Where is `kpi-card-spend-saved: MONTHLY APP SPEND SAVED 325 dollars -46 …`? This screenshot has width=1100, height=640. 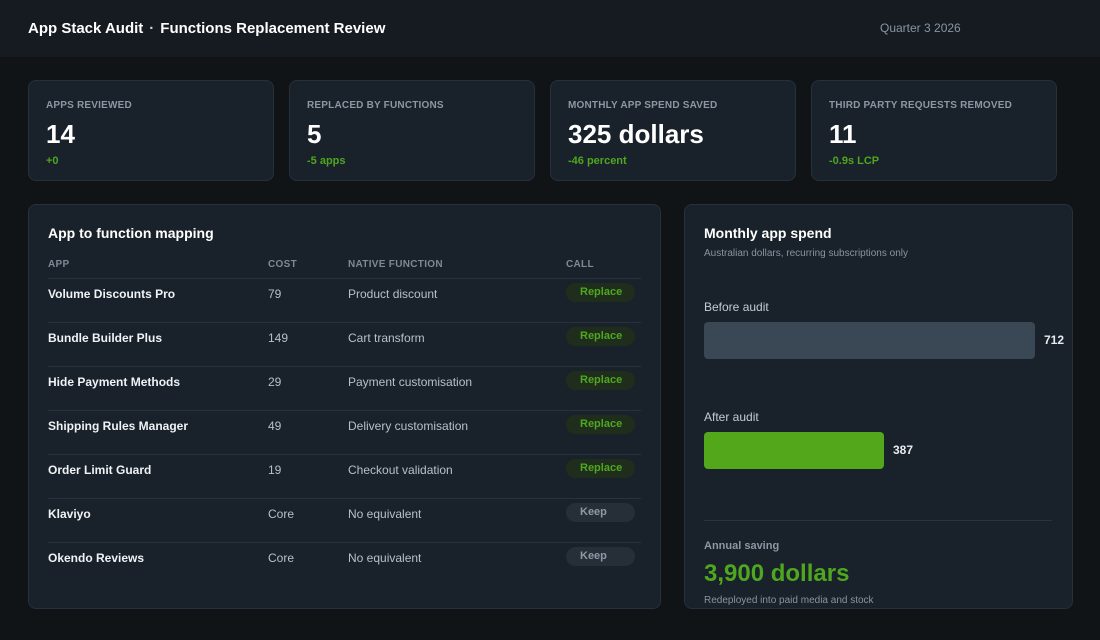 kpi-card-spend-saved: MONTHLY APP SPEND SAVED 325 dollars -46 … is located at coordinates (673, 130).